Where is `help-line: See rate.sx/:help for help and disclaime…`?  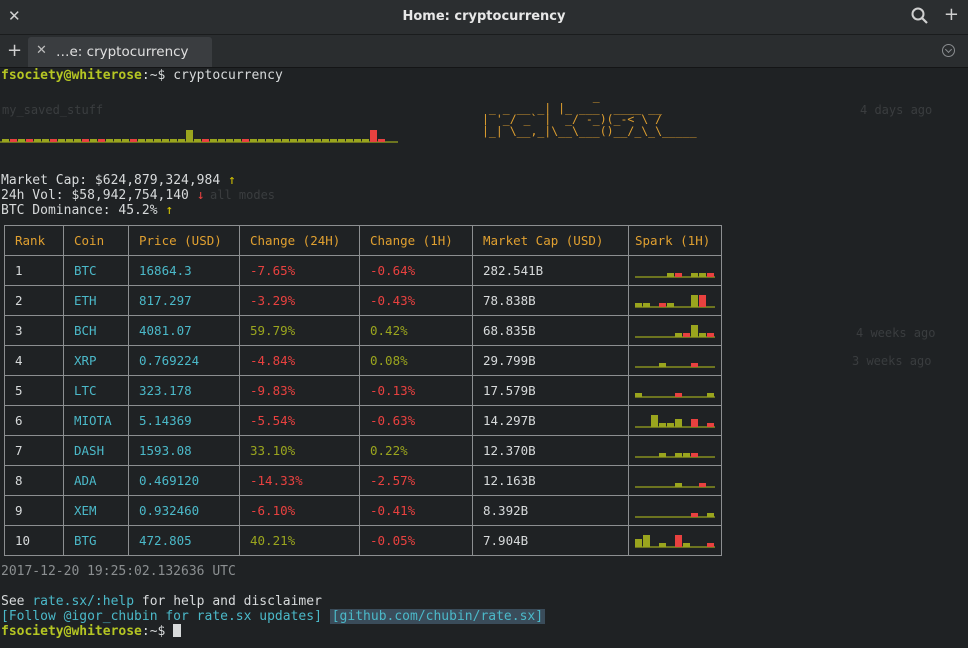 help-line: See rate.sx/:help for help and disclaime… is located at coordinates (161, 601).